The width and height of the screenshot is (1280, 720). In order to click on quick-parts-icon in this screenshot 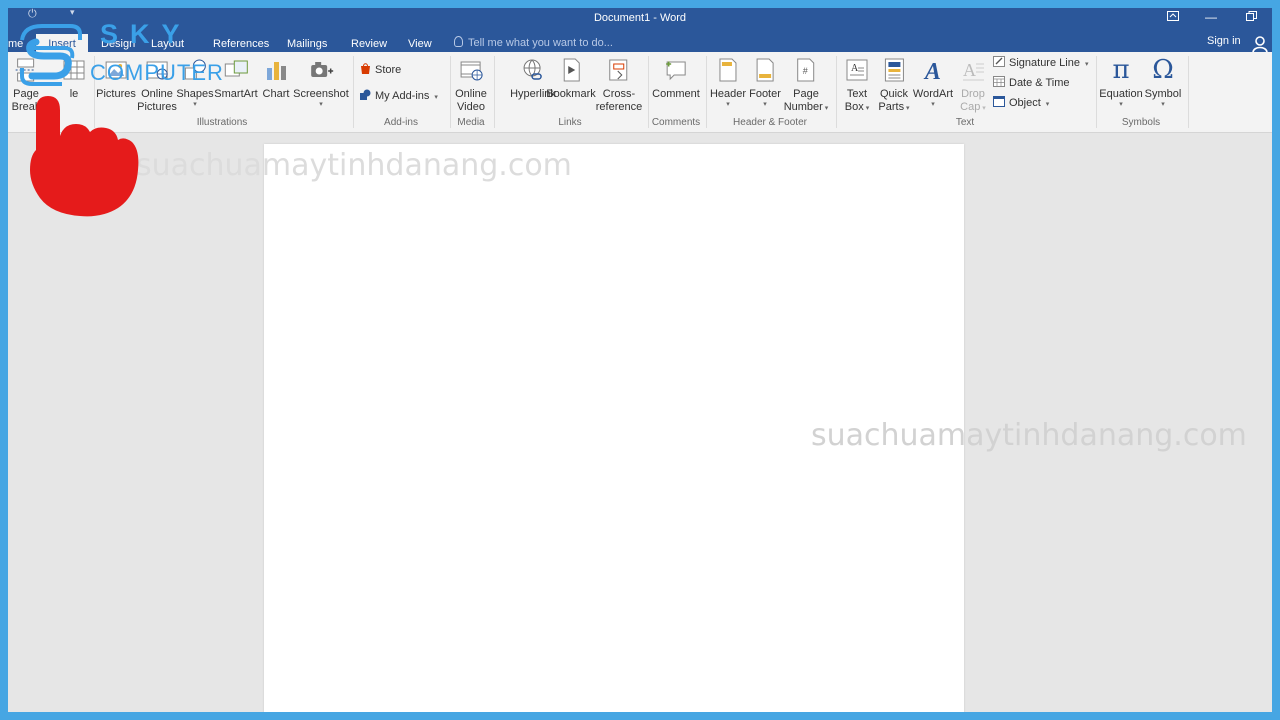, I will do `click(894, 70)`.